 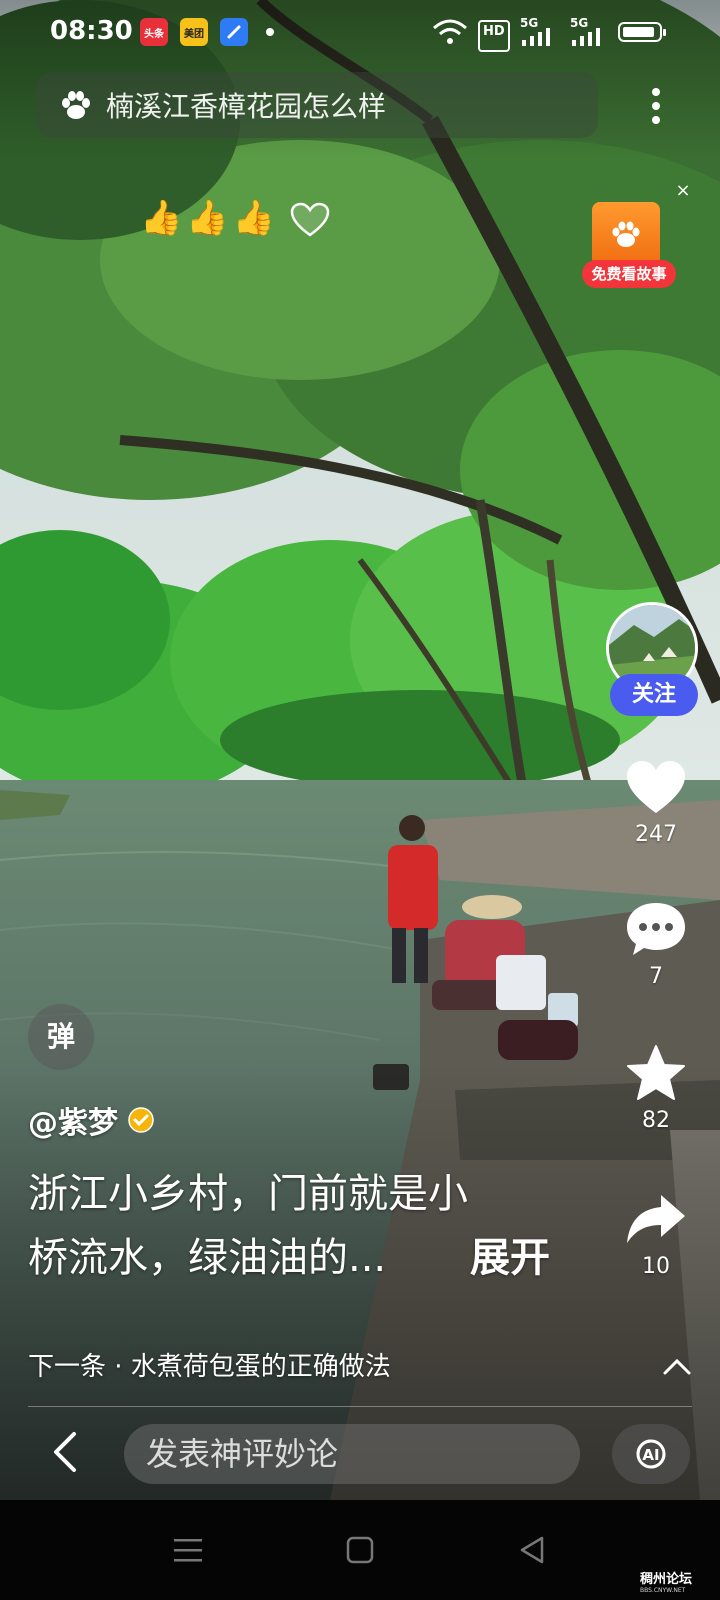 What do you see at coordinates (532, 1550) in the screenshot?
I see `back-triangle-icon` at bounding box center [532, 1550].